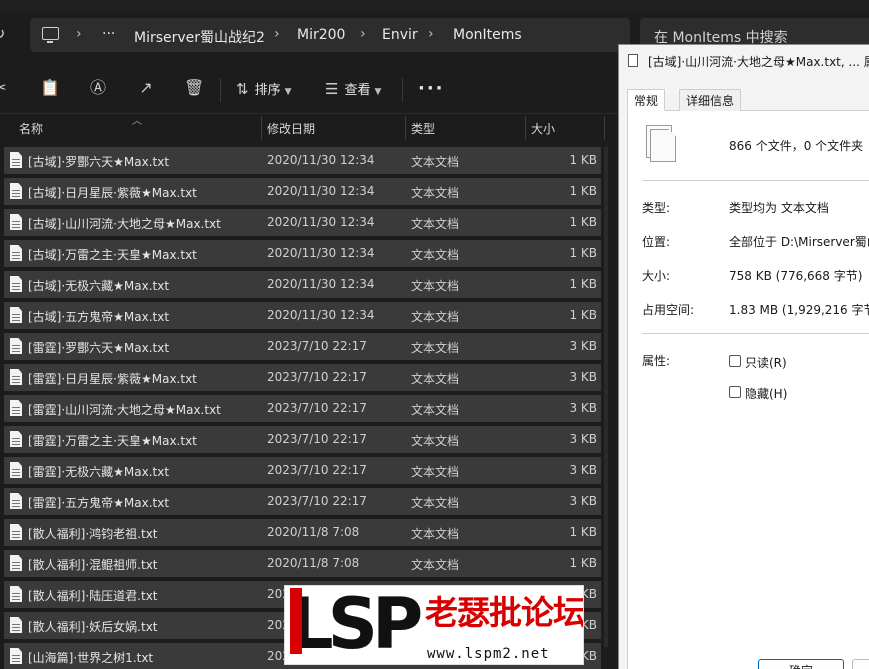 Image resolution: width=869 pixels, height=669 pixels. Describe the element at coordinates (302, 501) in the screenshot. I see `table-row: [雷霆]·五方鬼帝★Max.txt 2023/7/10 22:17 文本文档 3 KB` at that location.